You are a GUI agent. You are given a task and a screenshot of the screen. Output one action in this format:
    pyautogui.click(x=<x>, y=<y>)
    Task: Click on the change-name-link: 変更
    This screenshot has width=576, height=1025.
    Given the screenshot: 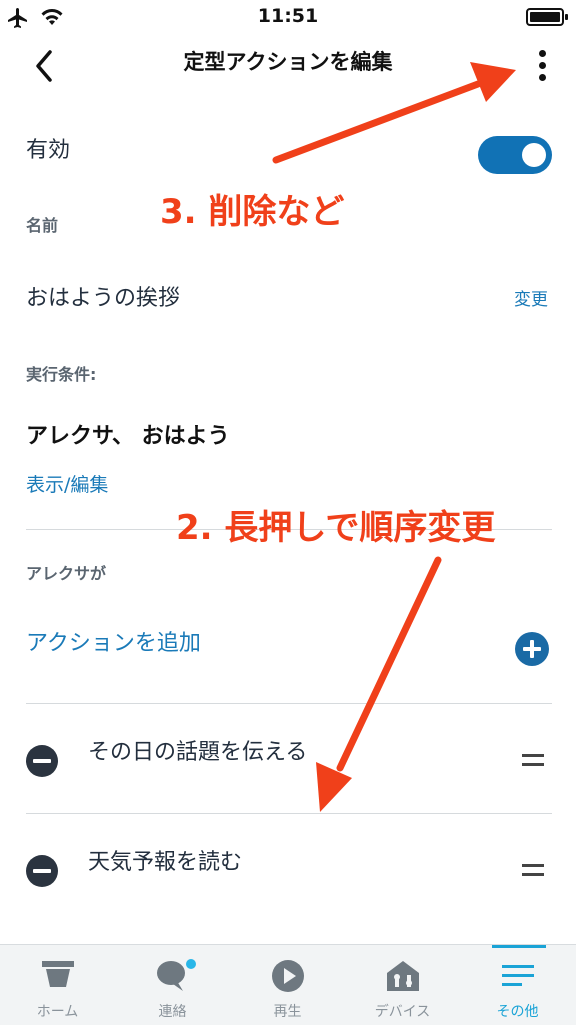 What is the action you would take?
    pyautogui.click(x=531, y=297)
    